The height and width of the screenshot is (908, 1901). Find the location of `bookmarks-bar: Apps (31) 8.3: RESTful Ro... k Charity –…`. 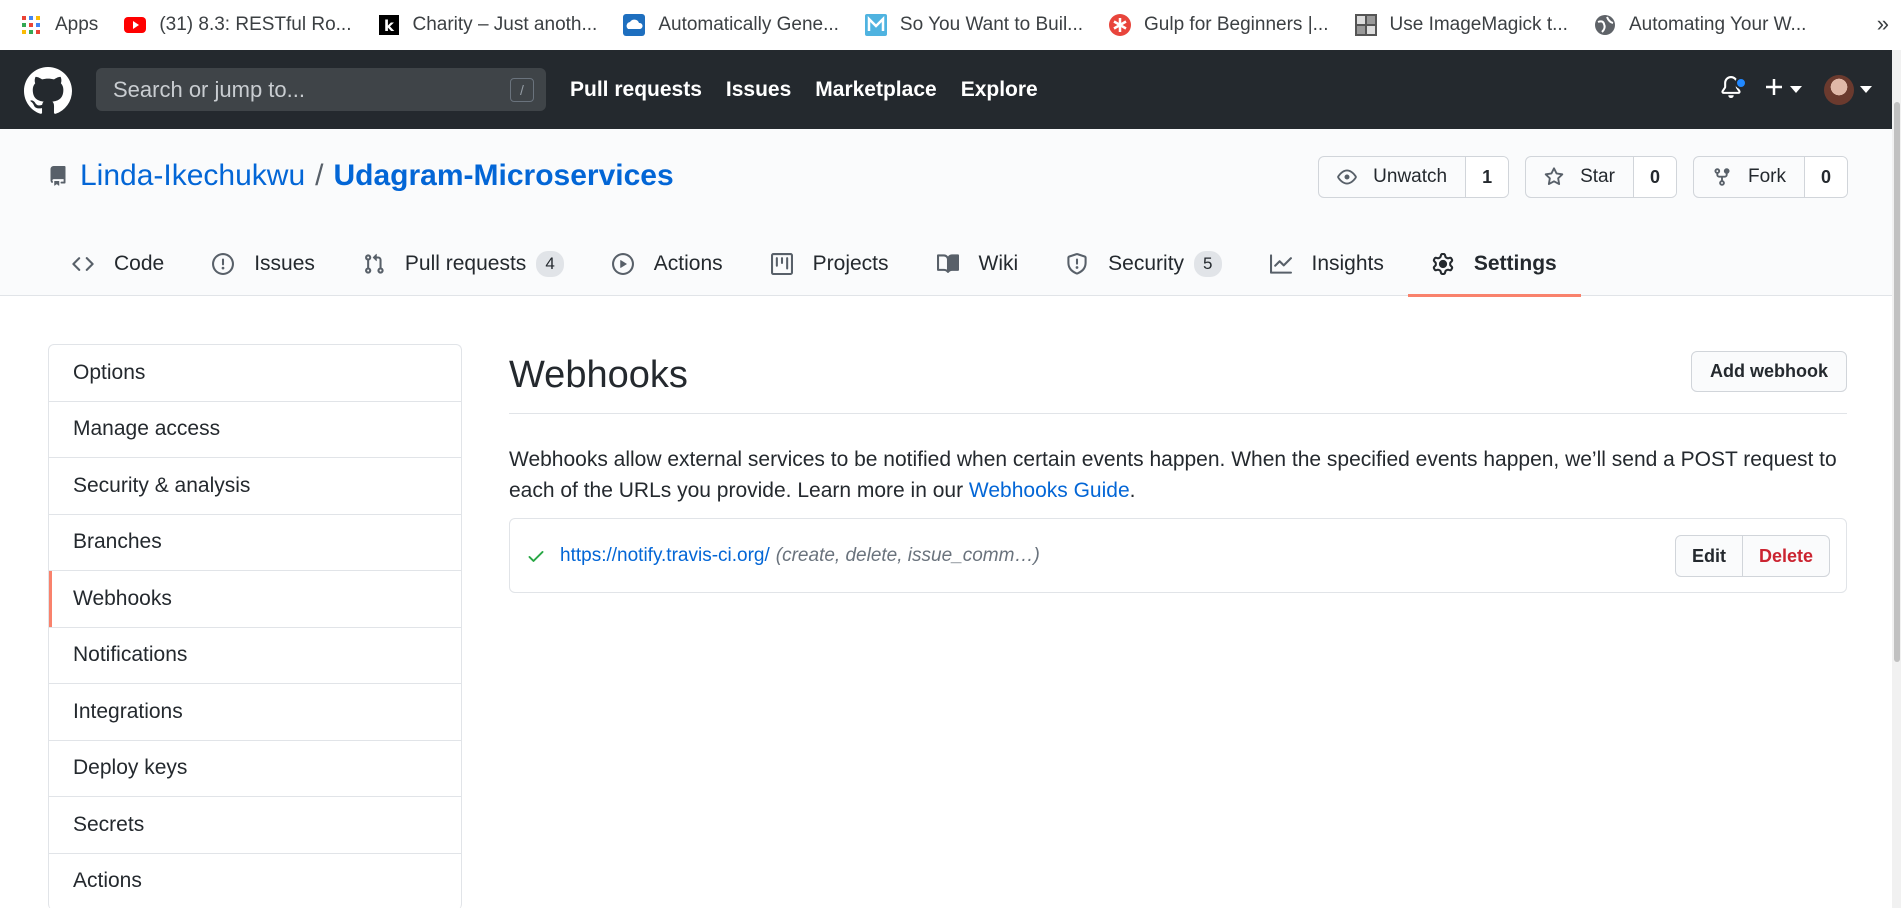

bookmarks-bar: Apps (31) 8.3: RESTful Ro... k Charity –… is located at coordinates (950, 25).